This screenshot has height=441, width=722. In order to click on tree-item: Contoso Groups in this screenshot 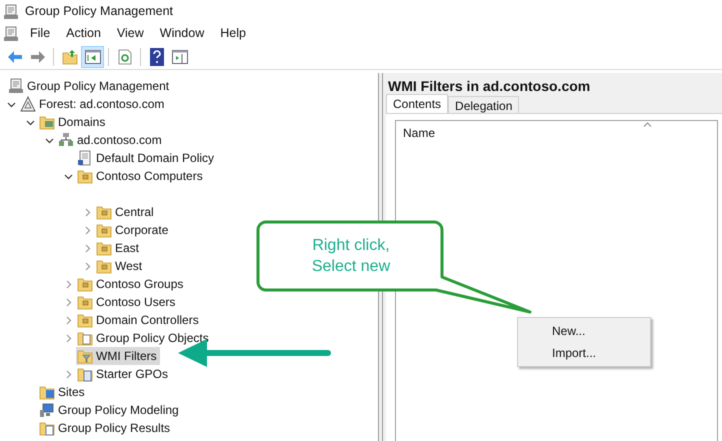, I will do `click(140, 284)`.